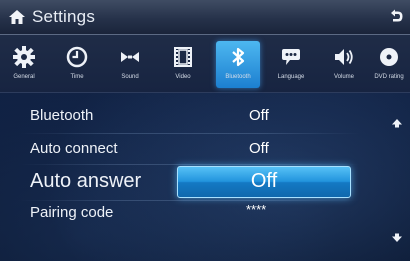 The width and height of the screenshot is (410, 261). I want to click on tab-dvd-rating: DVD rating, so click(389, 64).